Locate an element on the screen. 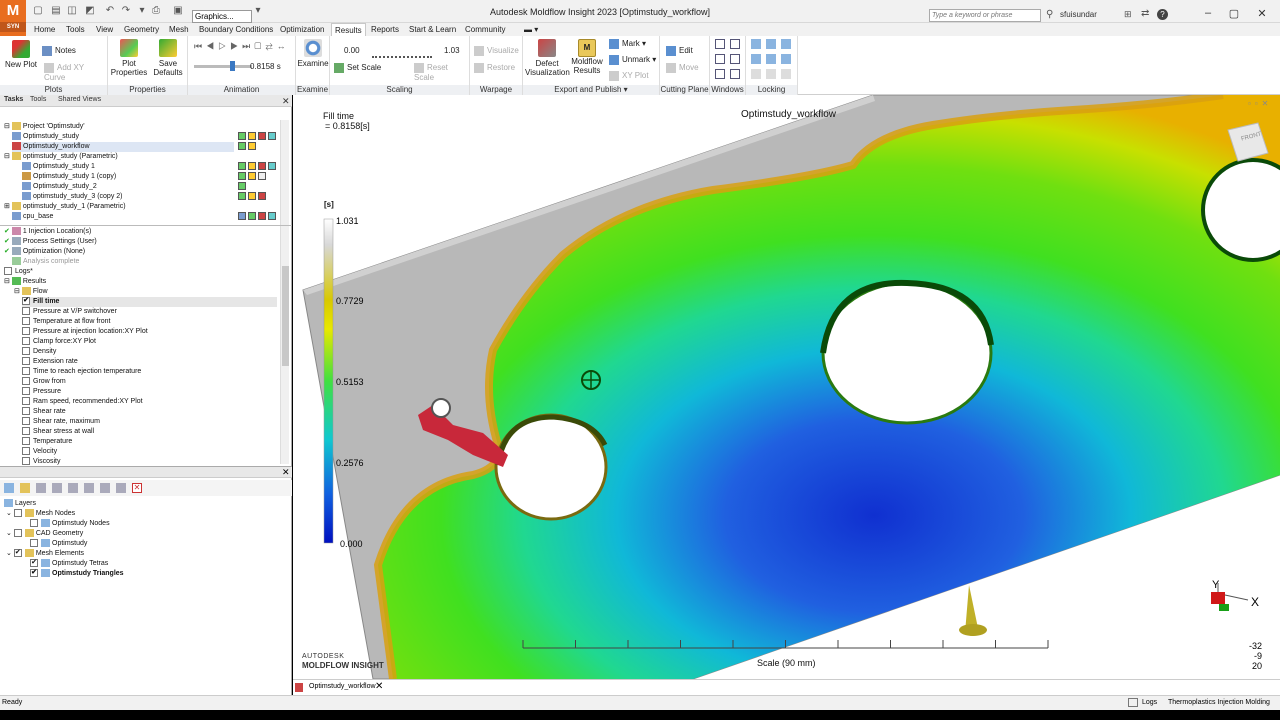 The image size is (1280, 720). animation-controls: ⏮◀▷▶⏭▢⇄↔ is located at coordinates (242, 46).